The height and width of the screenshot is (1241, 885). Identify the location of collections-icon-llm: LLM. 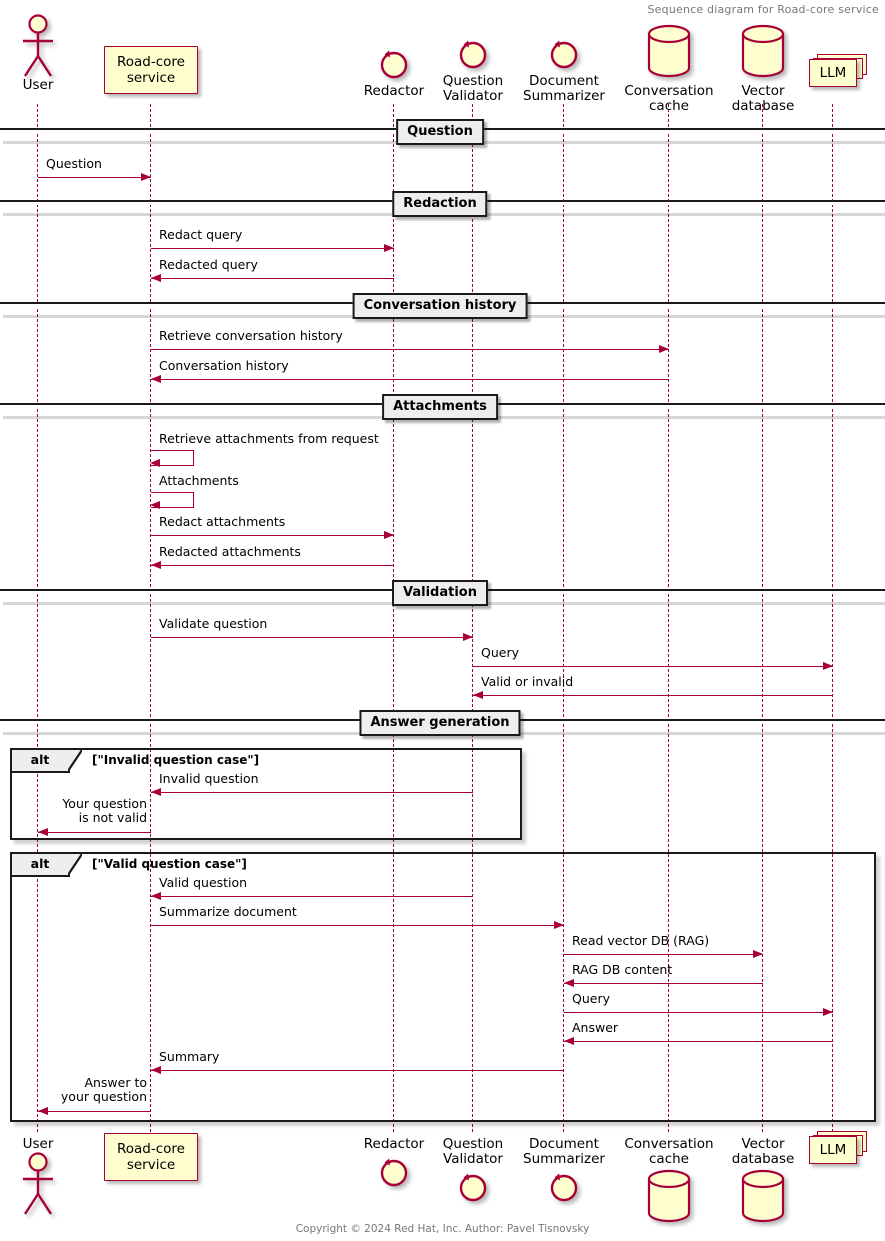
(819, 1147).